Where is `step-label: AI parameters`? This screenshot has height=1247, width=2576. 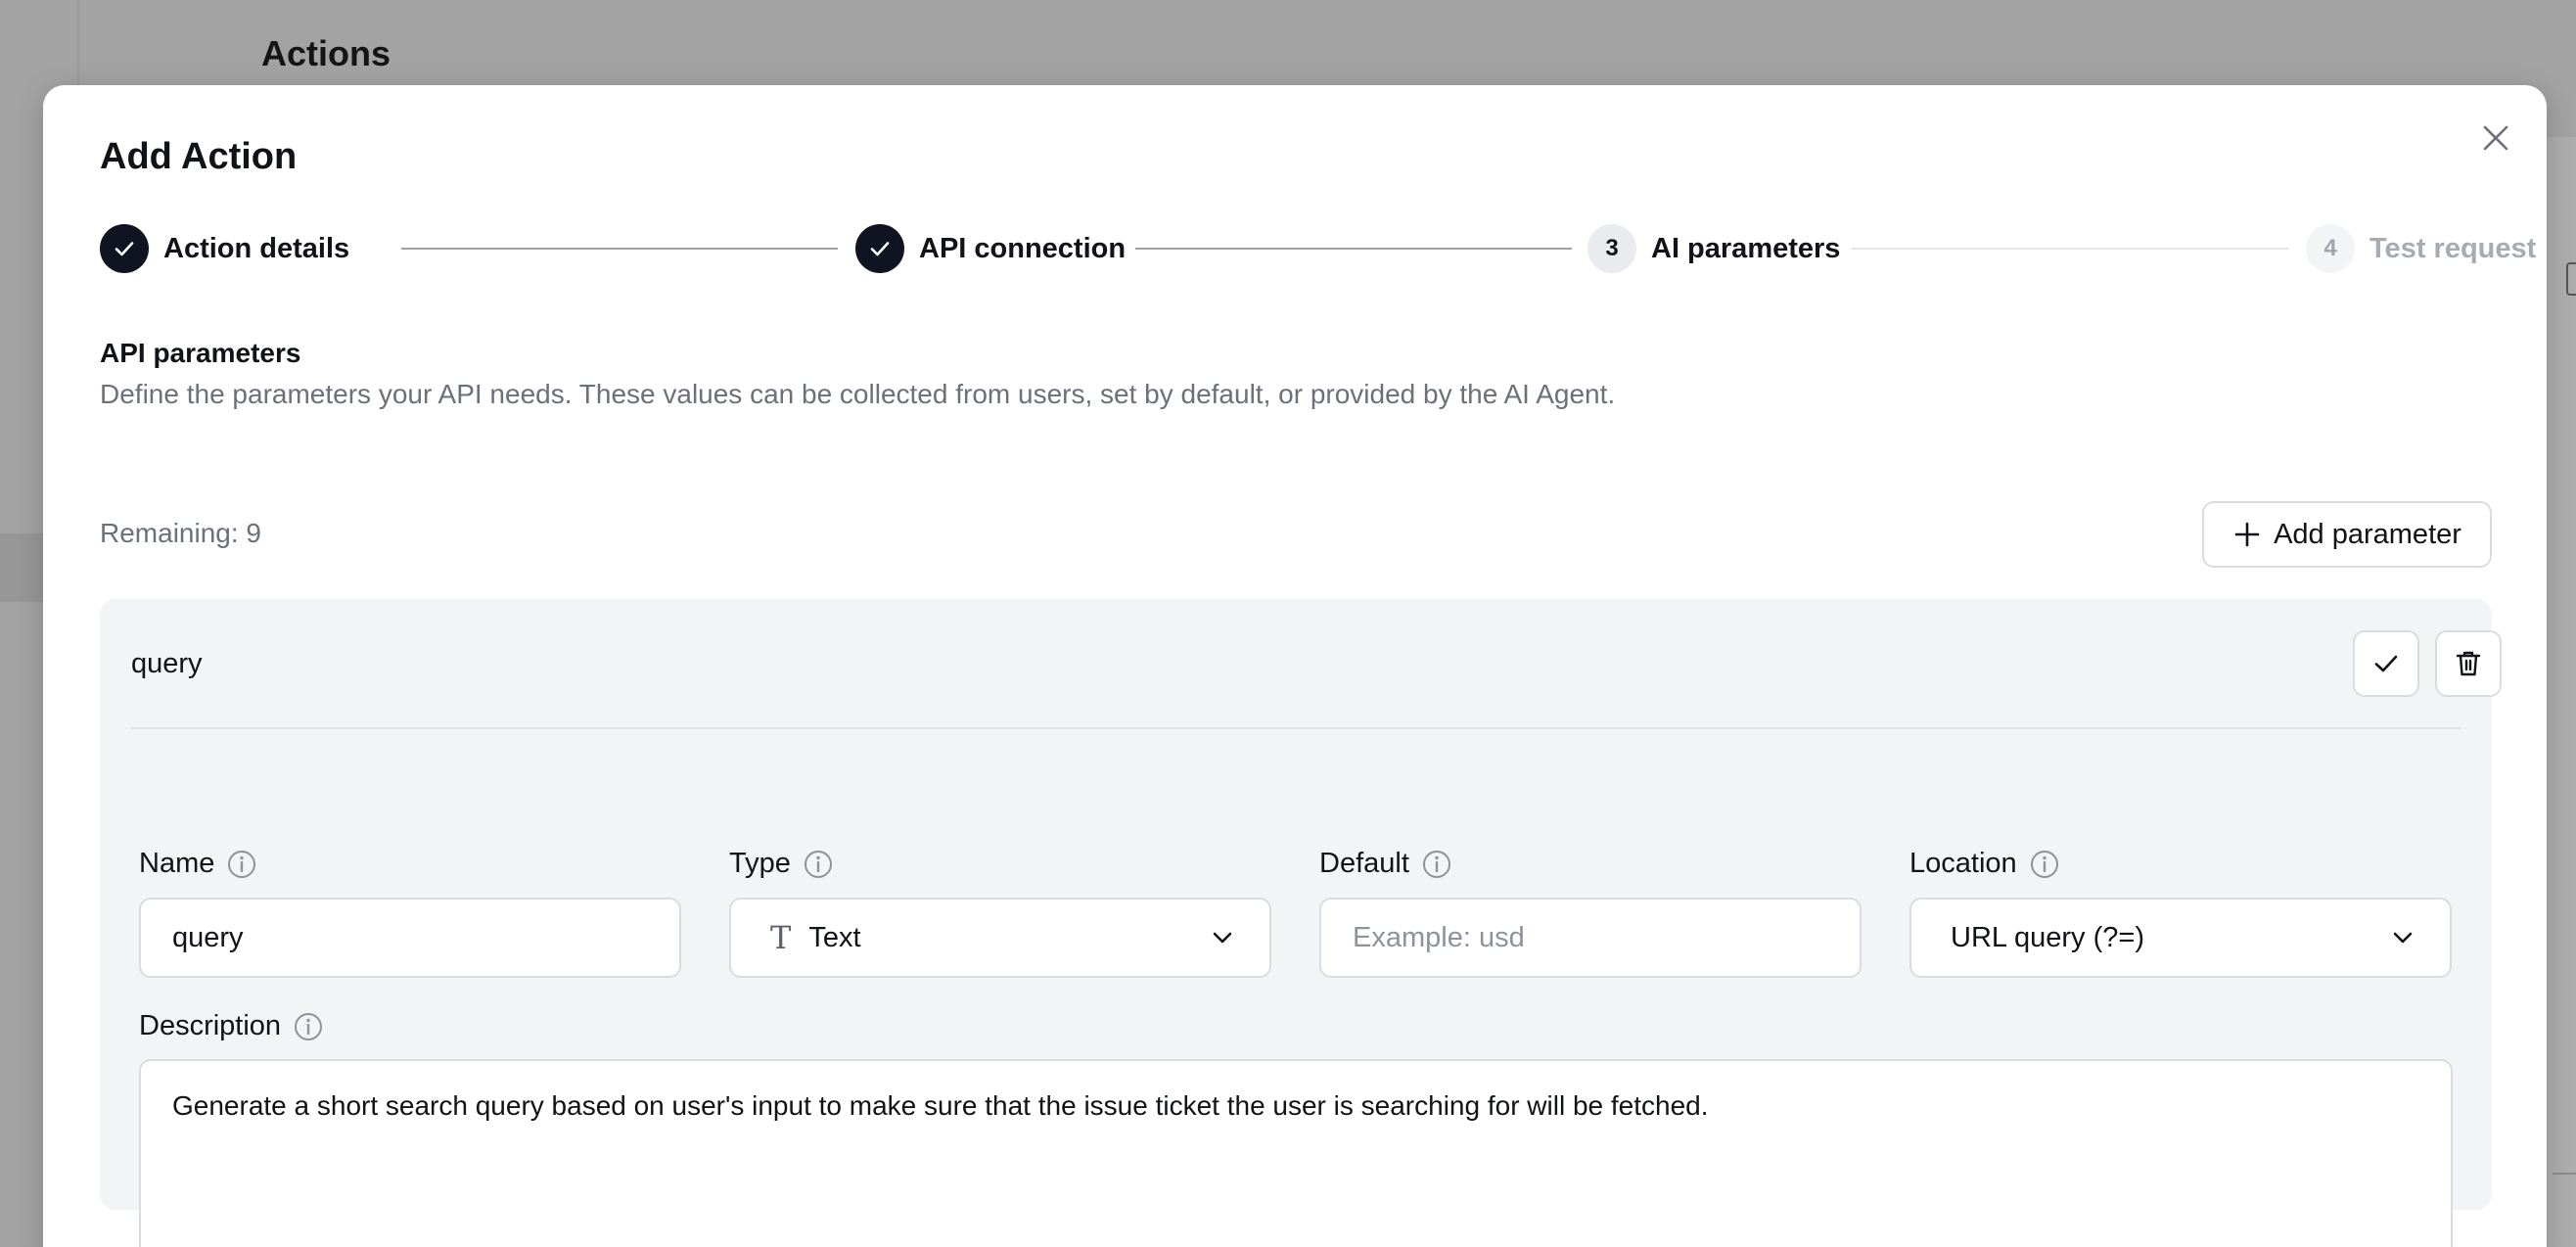 step-label: AI parameters is located at coordinates (1746, 248).